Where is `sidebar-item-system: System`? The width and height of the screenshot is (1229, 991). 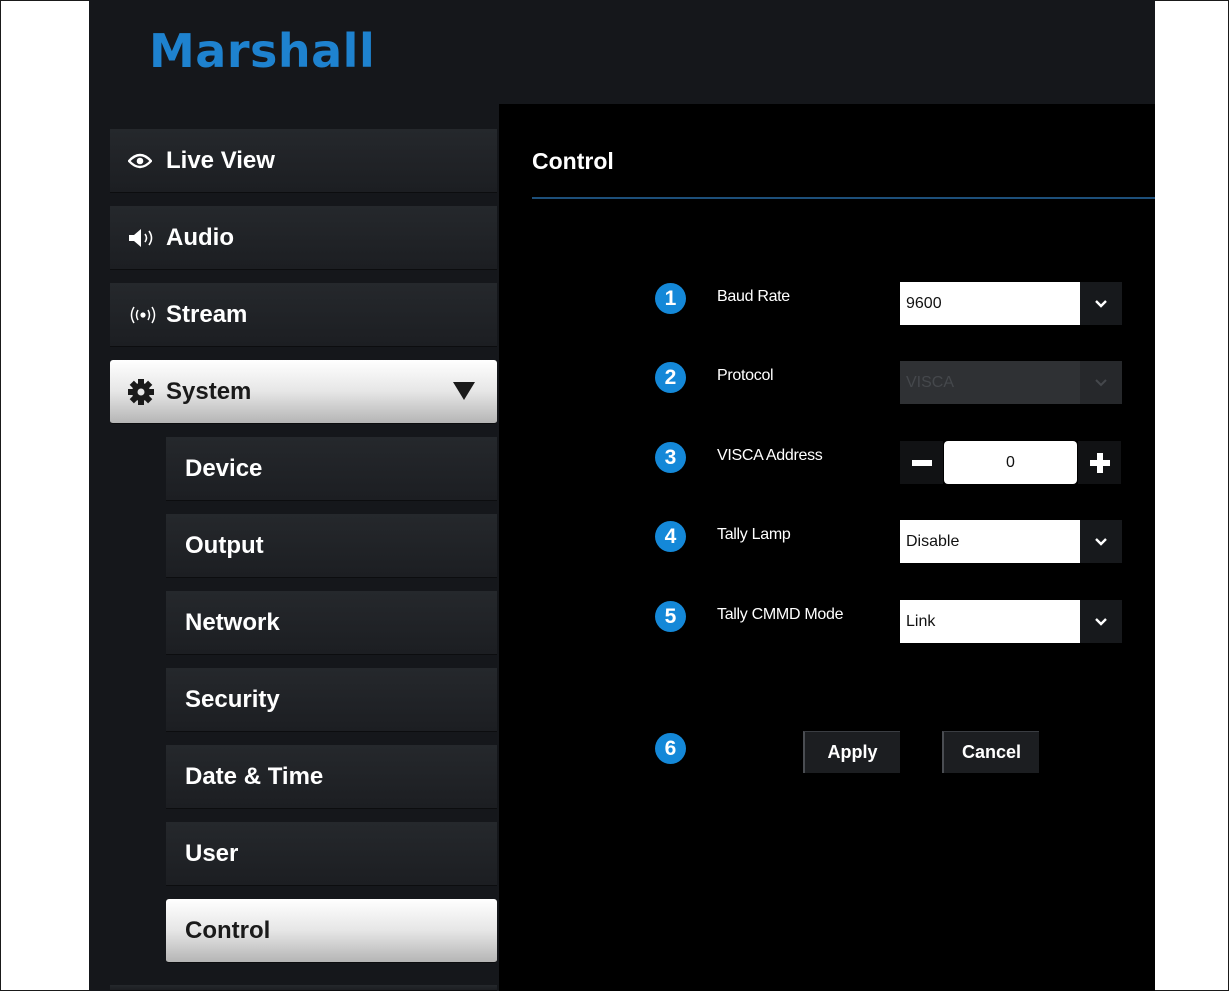 sidebar-item-system: System is located at coordinates (303, 392).